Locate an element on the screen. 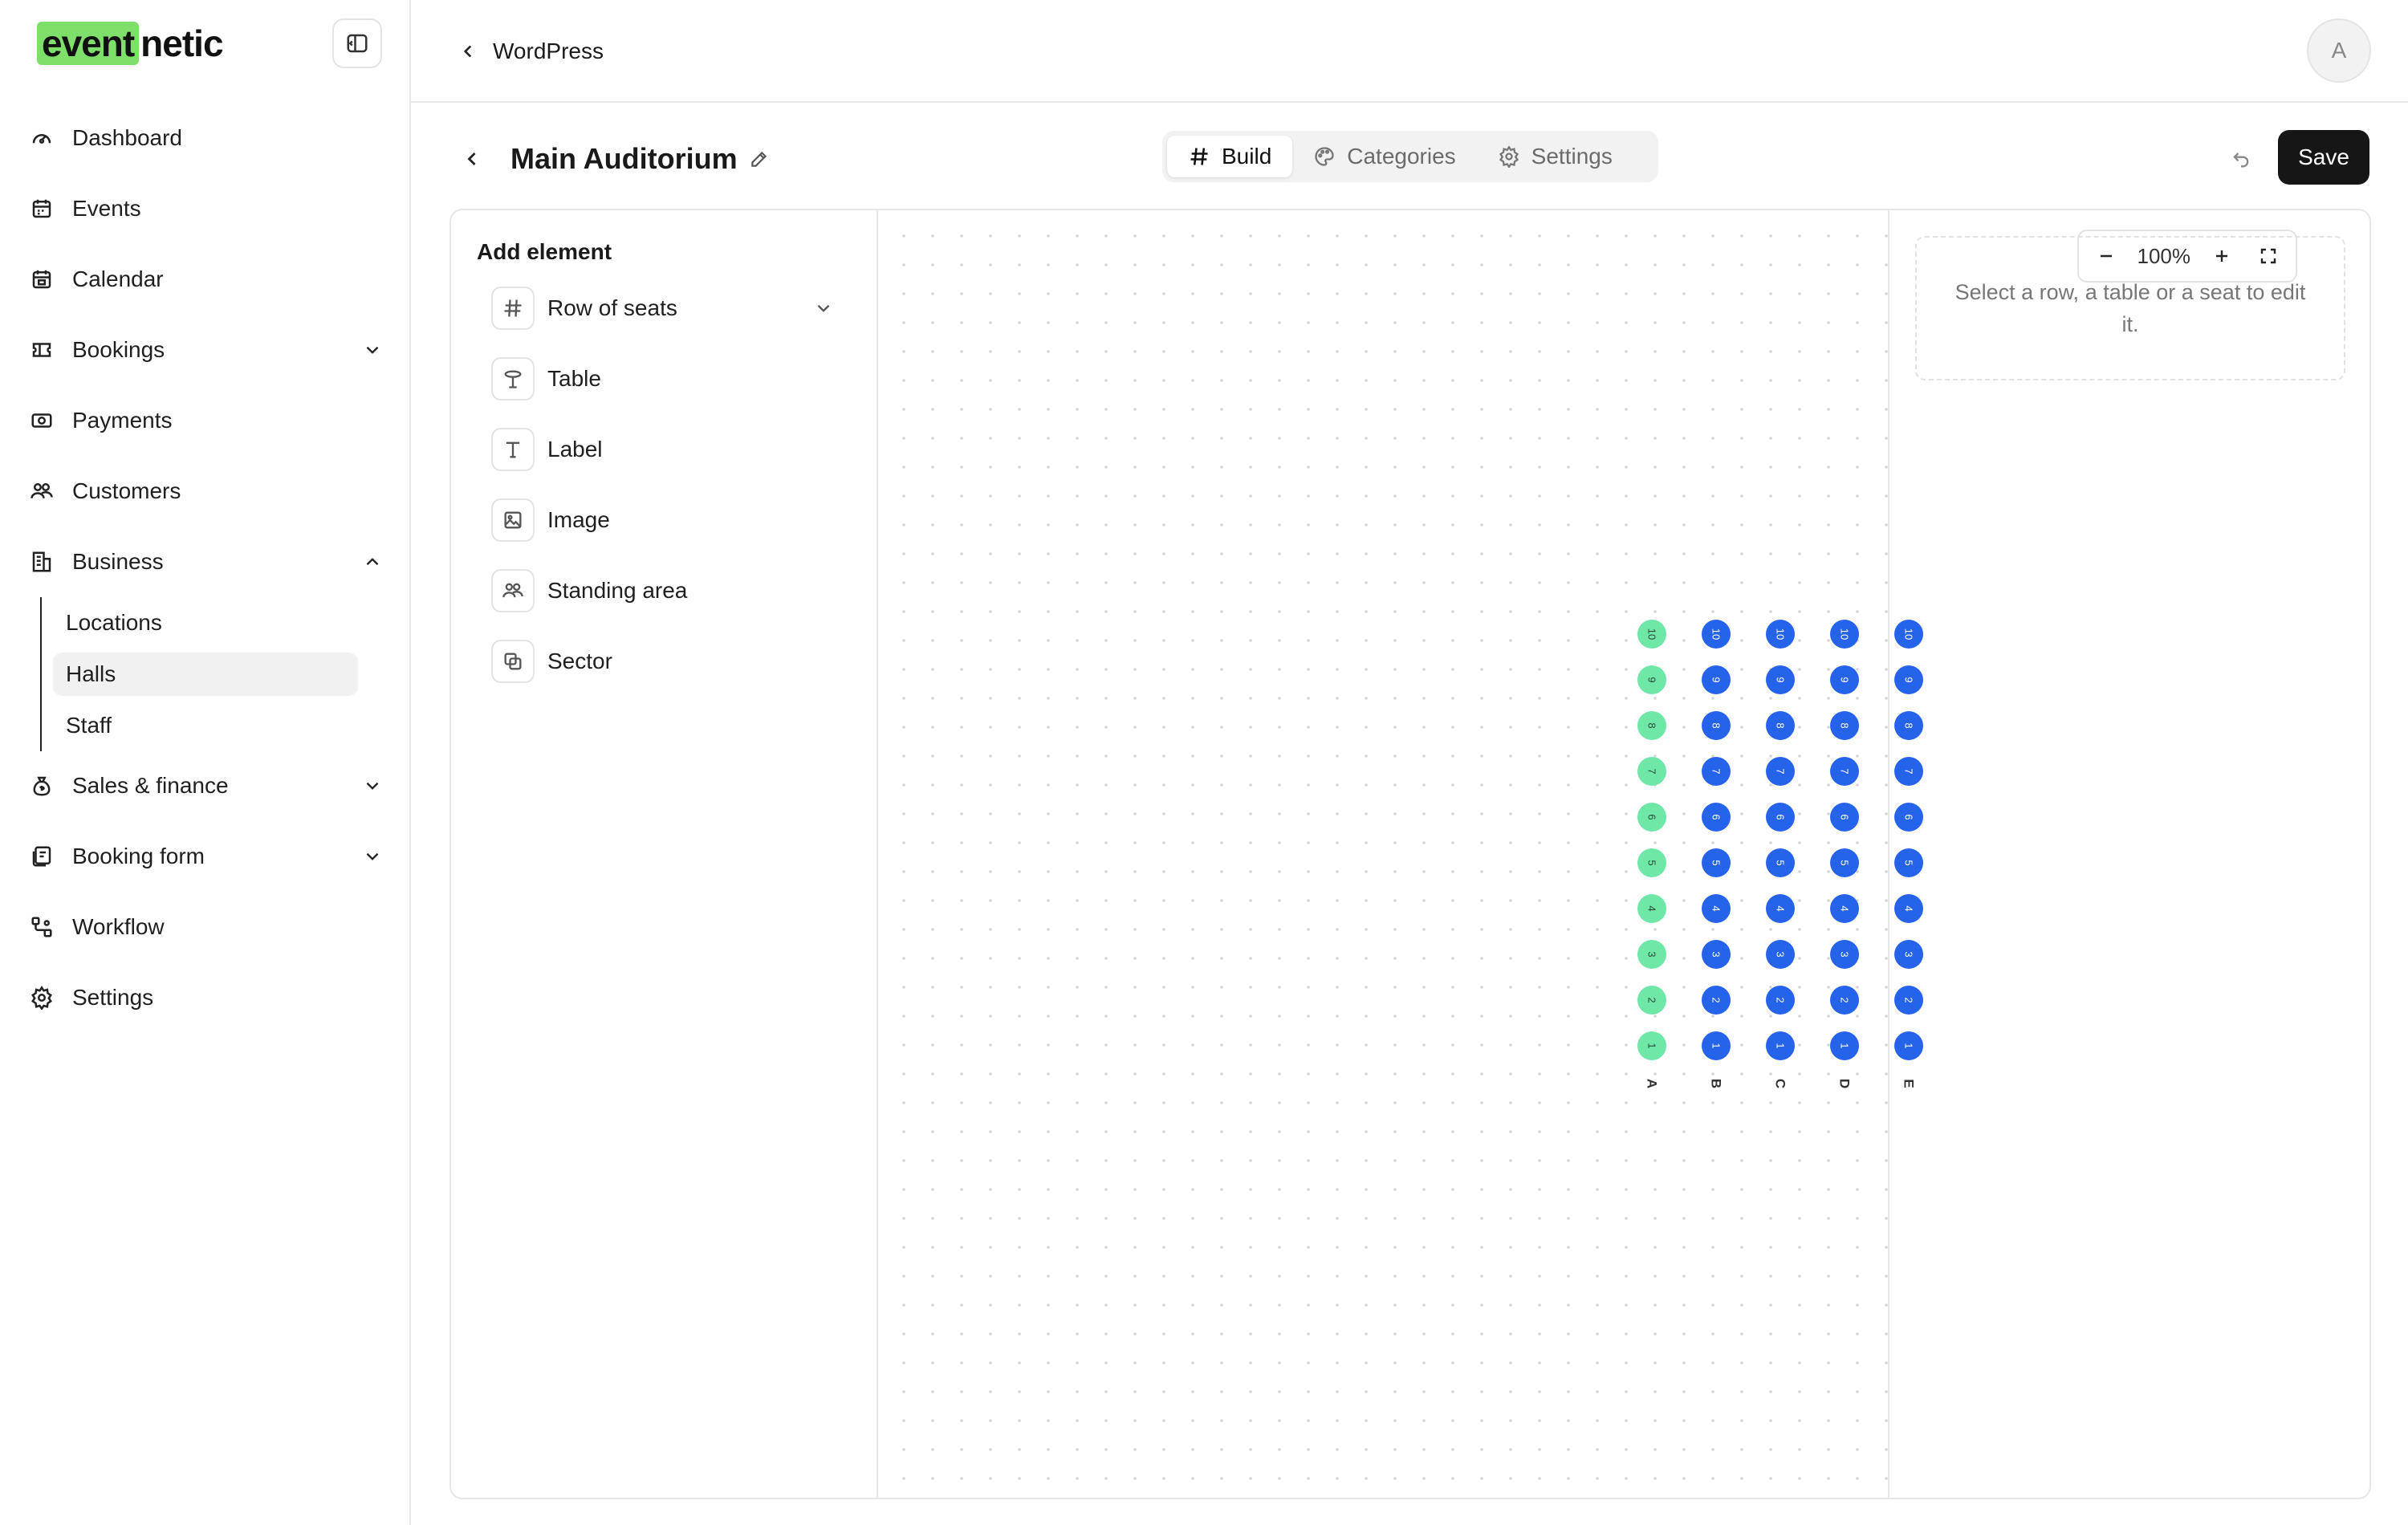  palette-title: Add element is located at coordinates (544, 252).